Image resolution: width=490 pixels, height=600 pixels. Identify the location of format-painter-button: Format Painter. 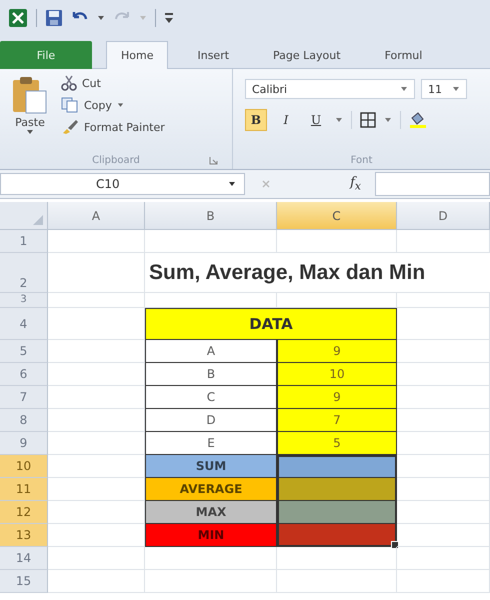
(113, 127).